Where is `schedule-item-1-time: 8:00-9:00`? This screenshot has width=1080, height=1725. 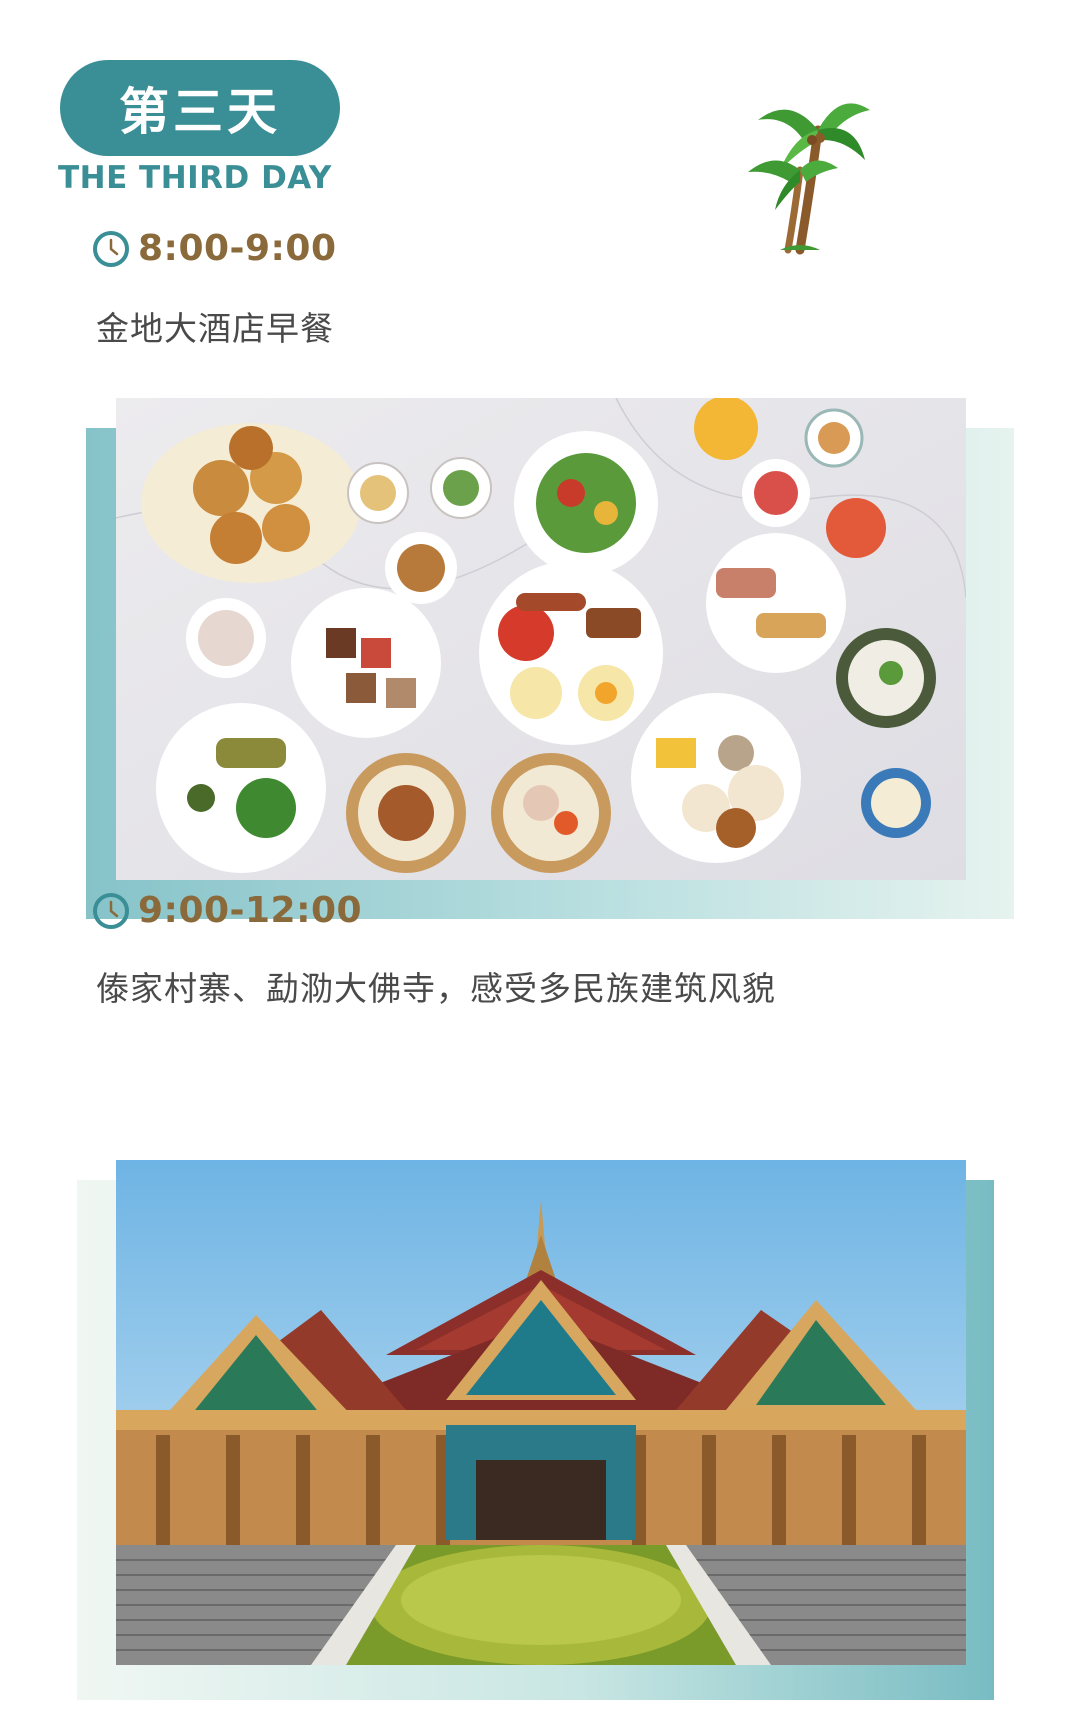
schedule-item-1-time: 8:00-9:00 is located at coordinates (214, 248).